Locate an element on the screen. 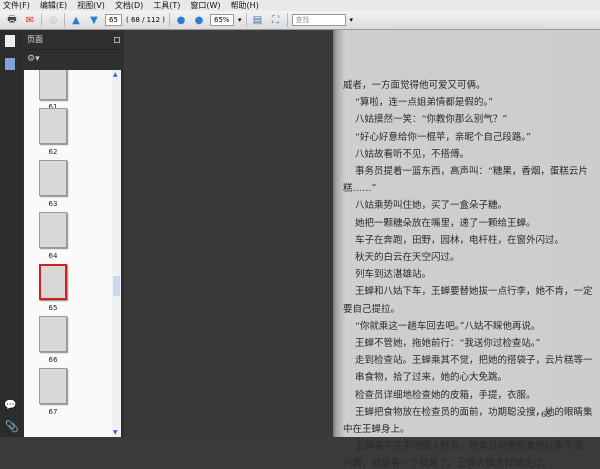 The width and height of the screenshot is (600, 469). fit-page-icon: ⛶ is located at coordinates (276, 20).